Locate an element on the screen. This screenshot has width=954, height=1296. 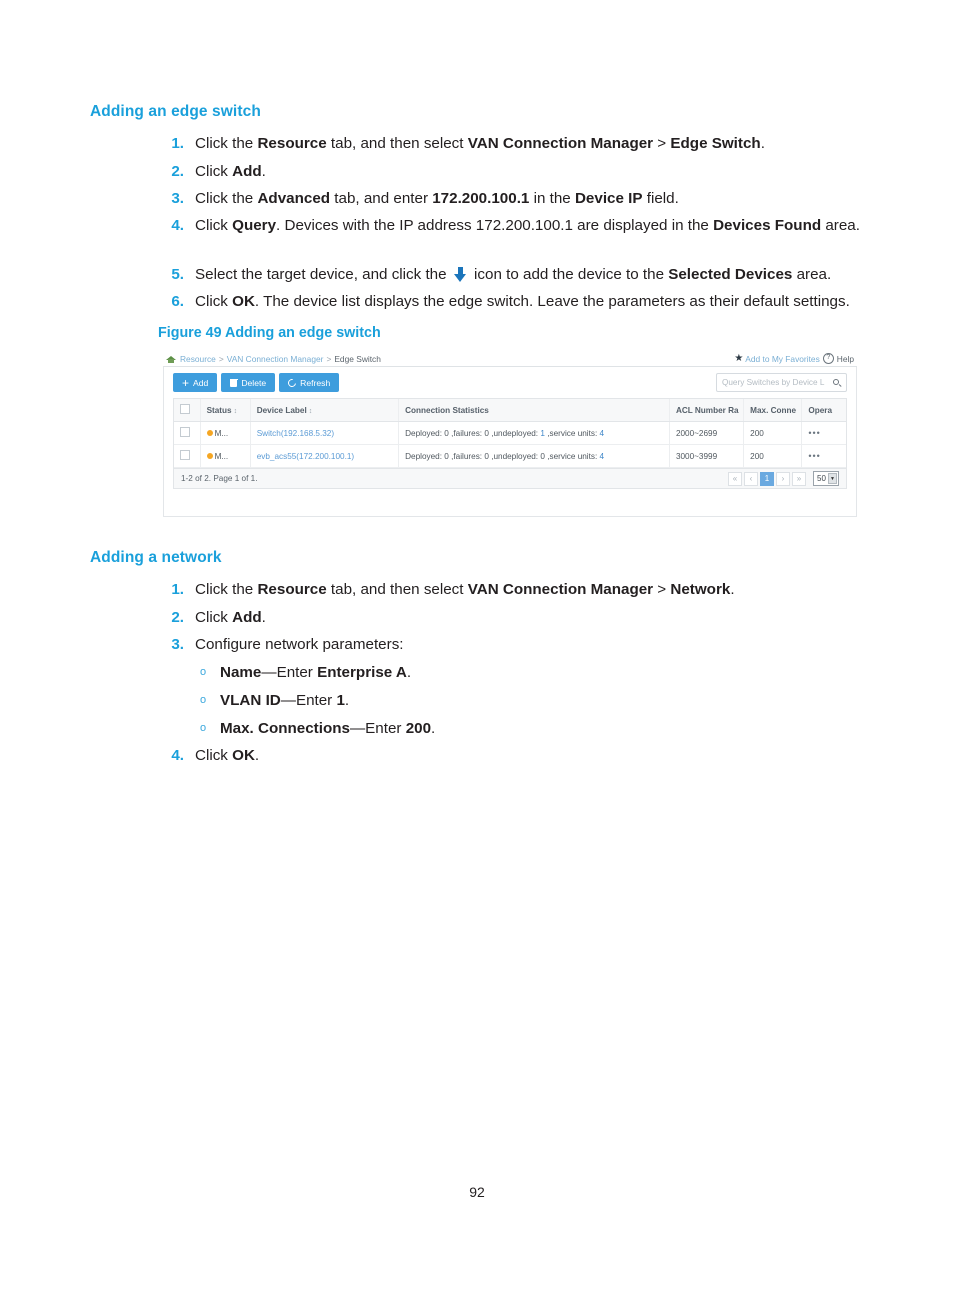
step-number: 5. is located at coordinates (177, 274).